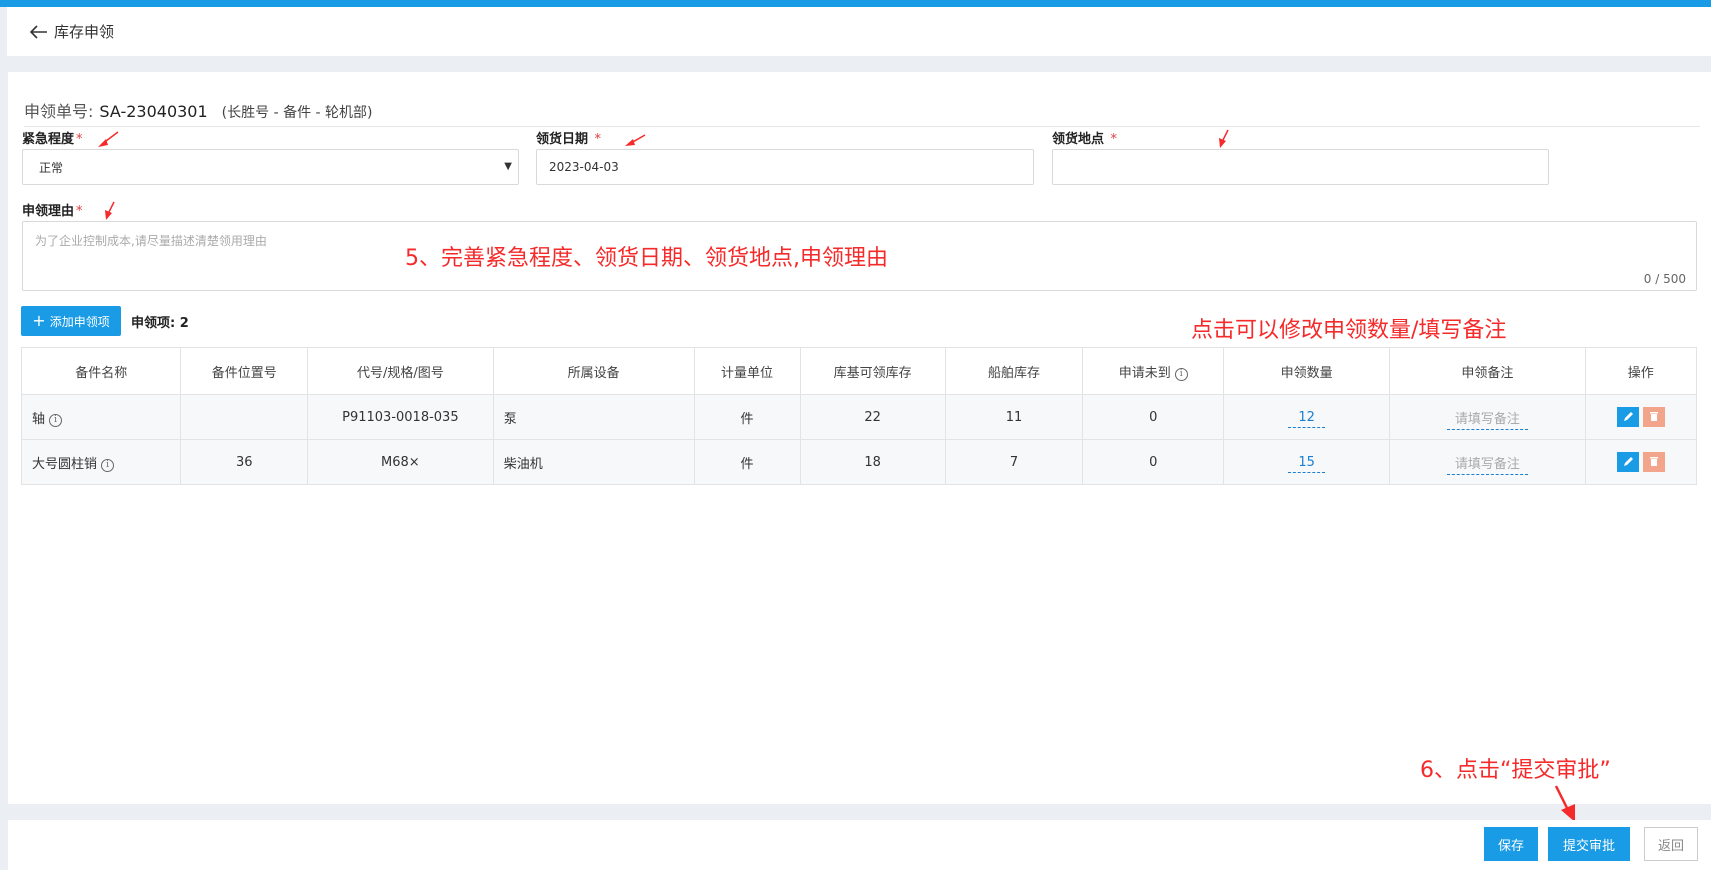  What do you see at coordinates (1487, 371) in the screenshot?
I see `column-header: 申领备注` at bounding box center [1487, 371].